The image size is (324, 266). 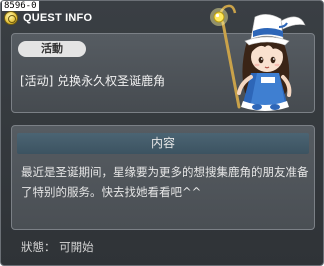 What do you see at coordinates (11, 18) in the screenshot?
I see `quest-medal-icon` at bounding box center [11, 18].